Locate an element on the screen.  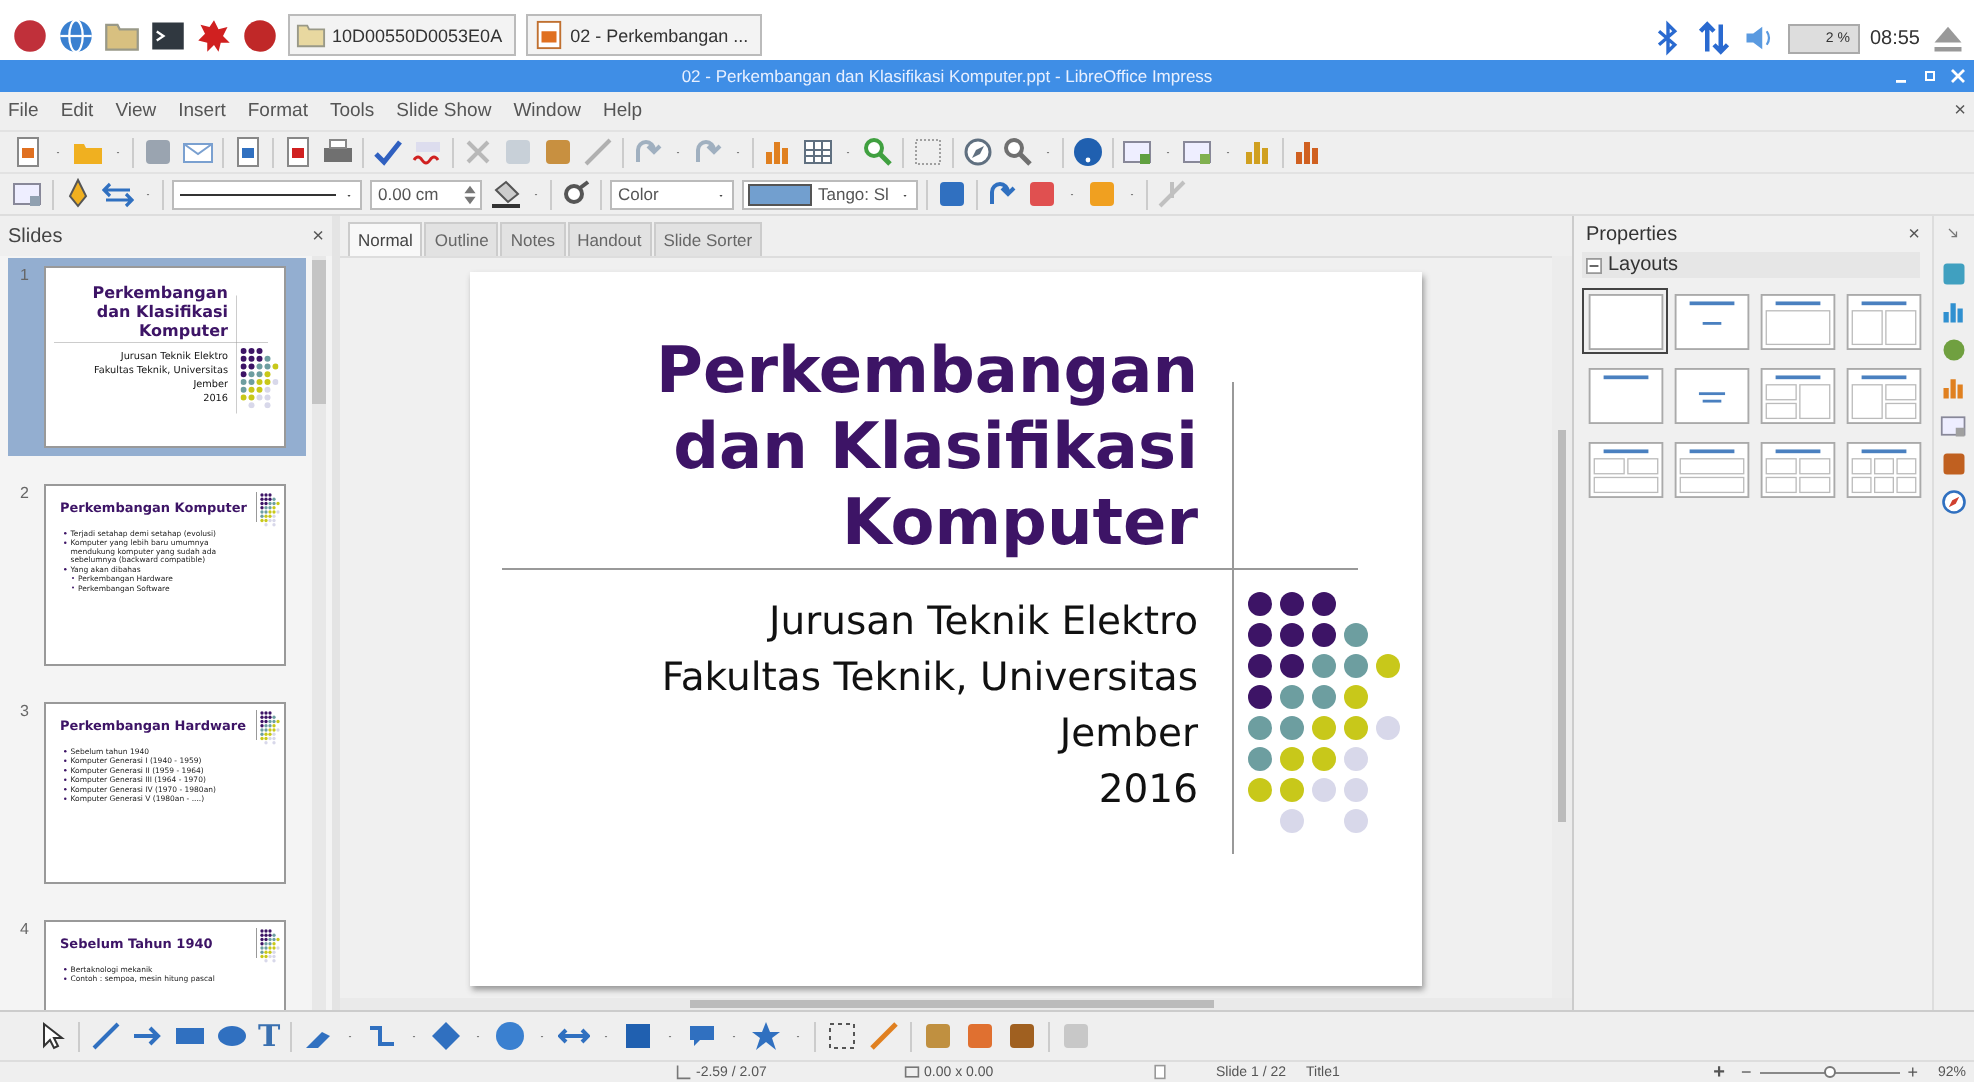
view-tab: Slide Sorter is located at coordinates (708, 239).